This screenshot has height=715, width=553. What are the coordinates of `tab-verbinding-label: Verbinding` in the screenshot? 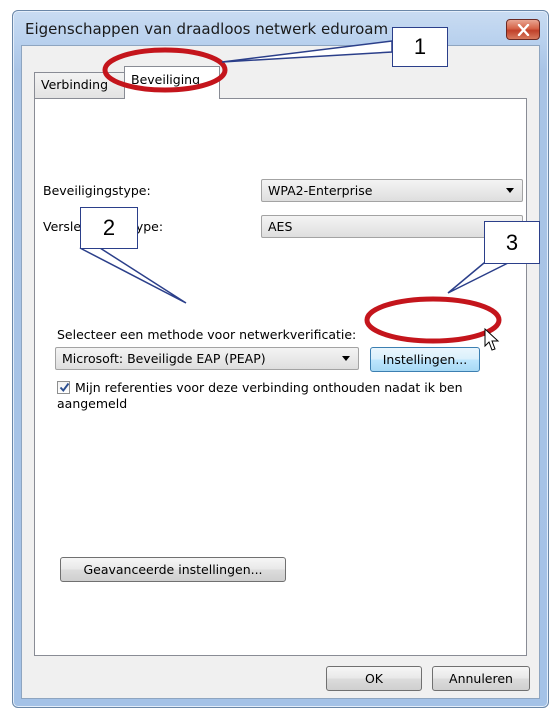 It's located at (75, 84).